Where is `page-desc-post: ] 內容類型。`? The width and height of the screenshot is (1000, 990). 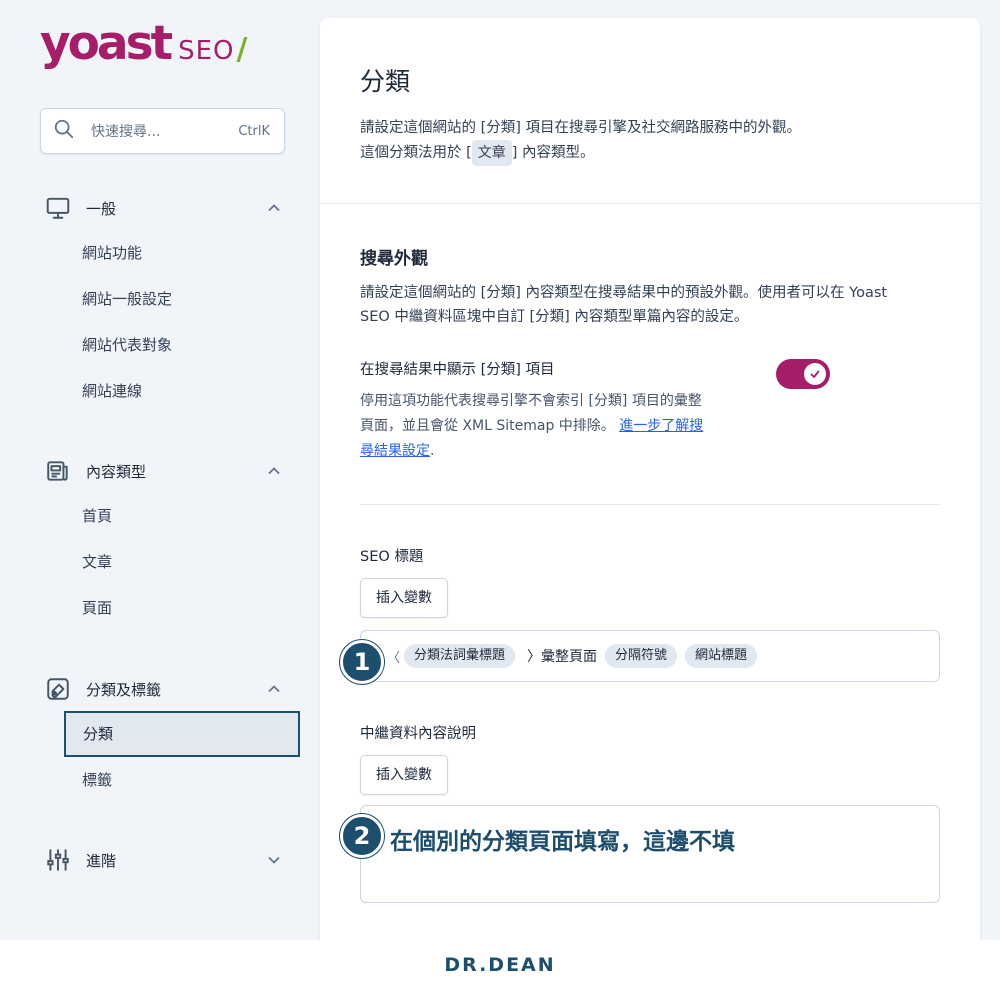 page-desc-post: ] 內容類型。 is located at coordinates (553, 153).